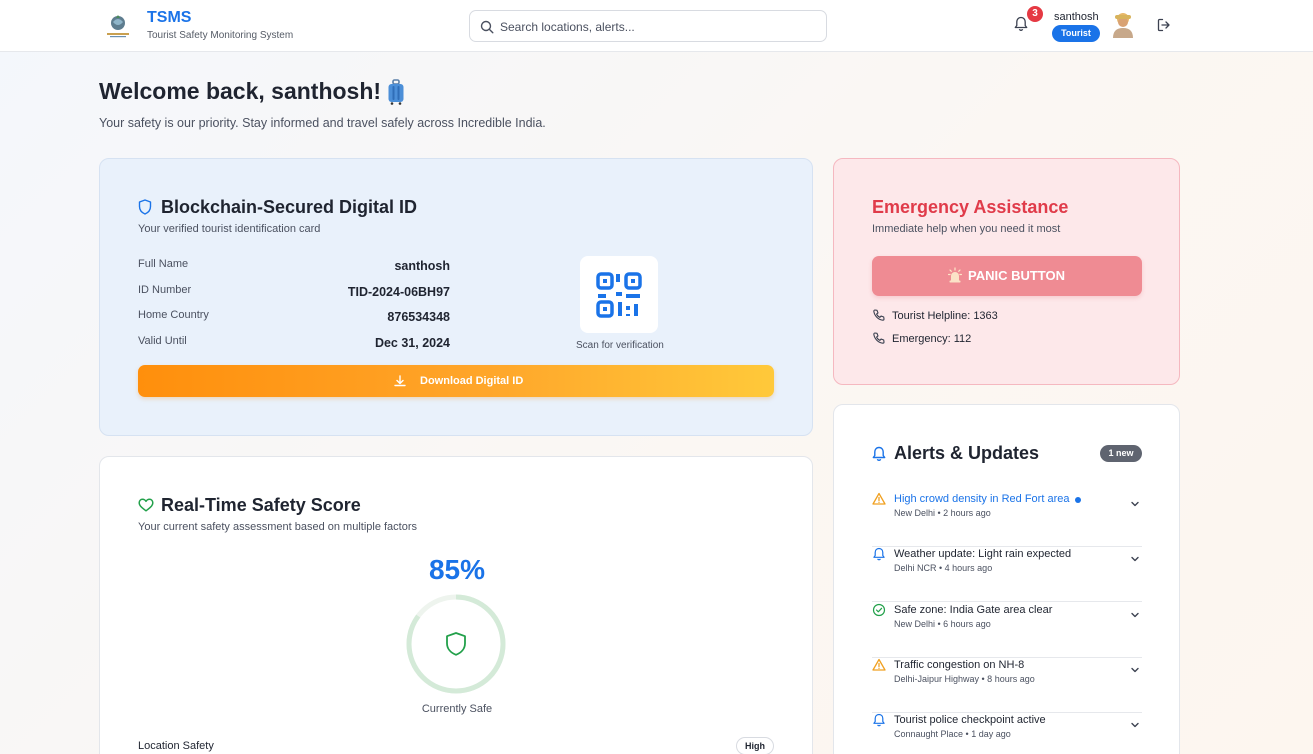  Describe the element at coordinates (620, 345) in the screenshot. I see `qr-caption: Scan for verification` at that location.